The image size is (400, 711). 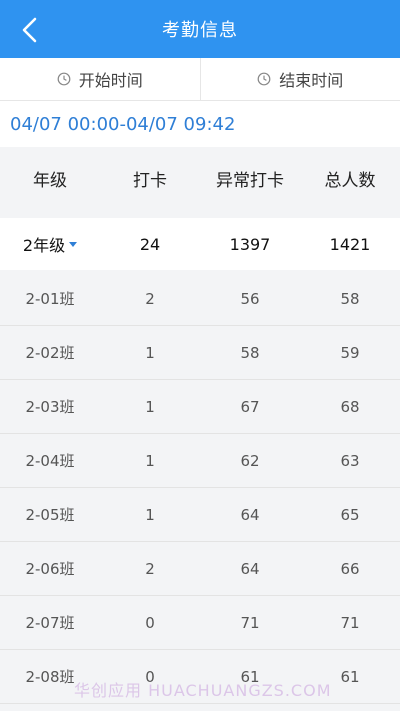 I want to click on abnormal-count: 62, so click(x=250, y=460).